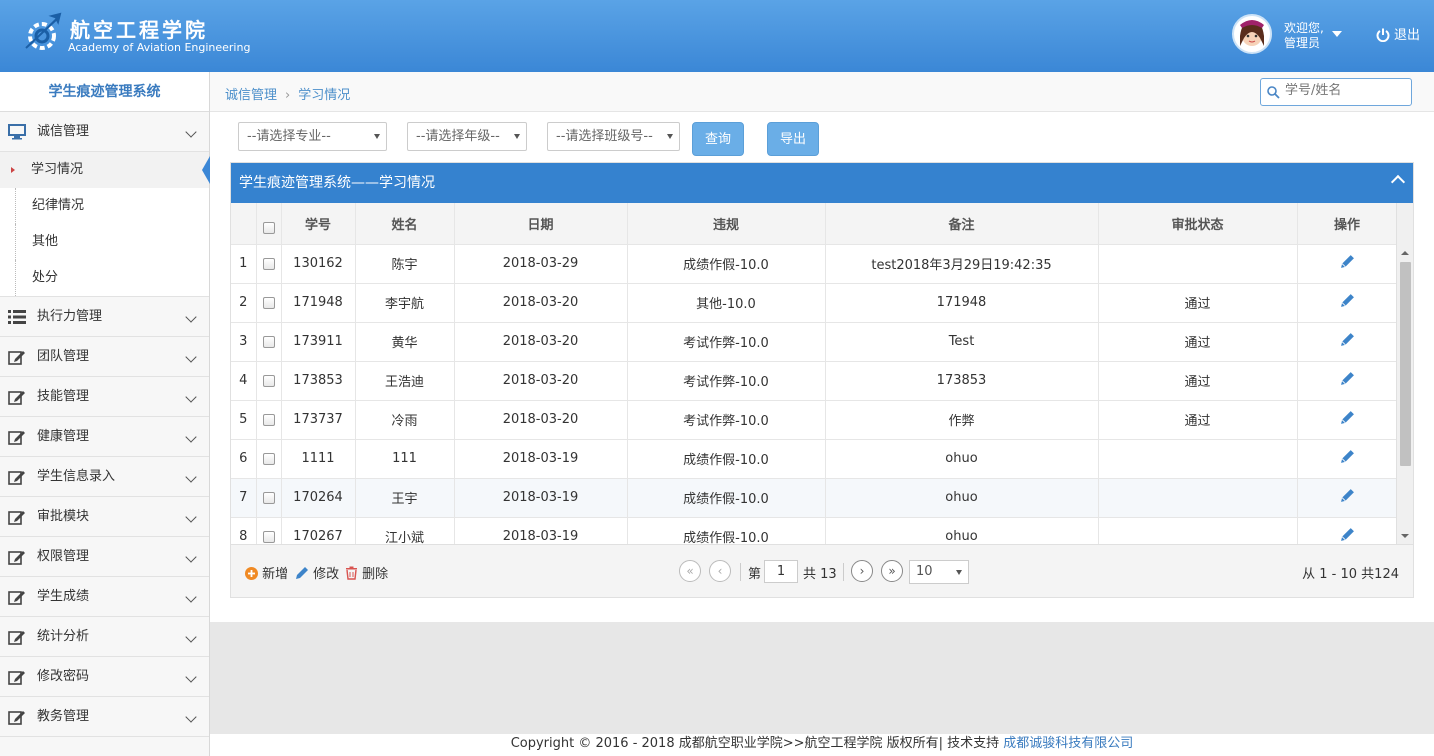  What do you see at coordinates (1398, 182) in the screenshot?
I see `chevron-up-icon` at bounding box center [1398, 182].